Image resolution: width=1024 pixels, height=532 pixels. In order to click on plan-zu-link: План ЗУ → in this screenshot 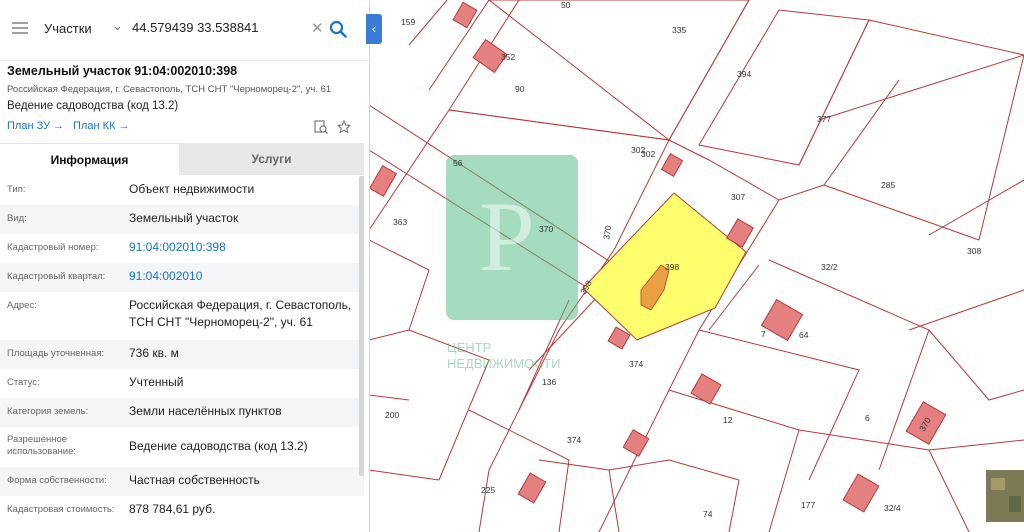, I will do `click(35, 126)`.